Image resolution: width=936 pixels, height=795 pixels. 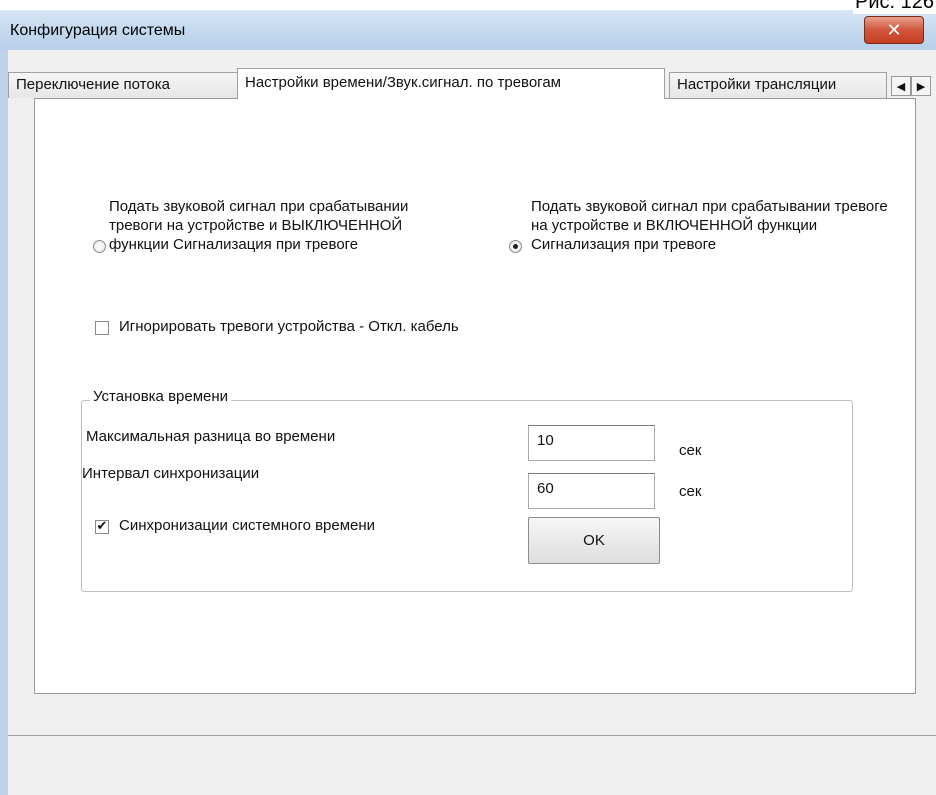 I want to click on max-diff-input: 10, so click(x=591, y=443).